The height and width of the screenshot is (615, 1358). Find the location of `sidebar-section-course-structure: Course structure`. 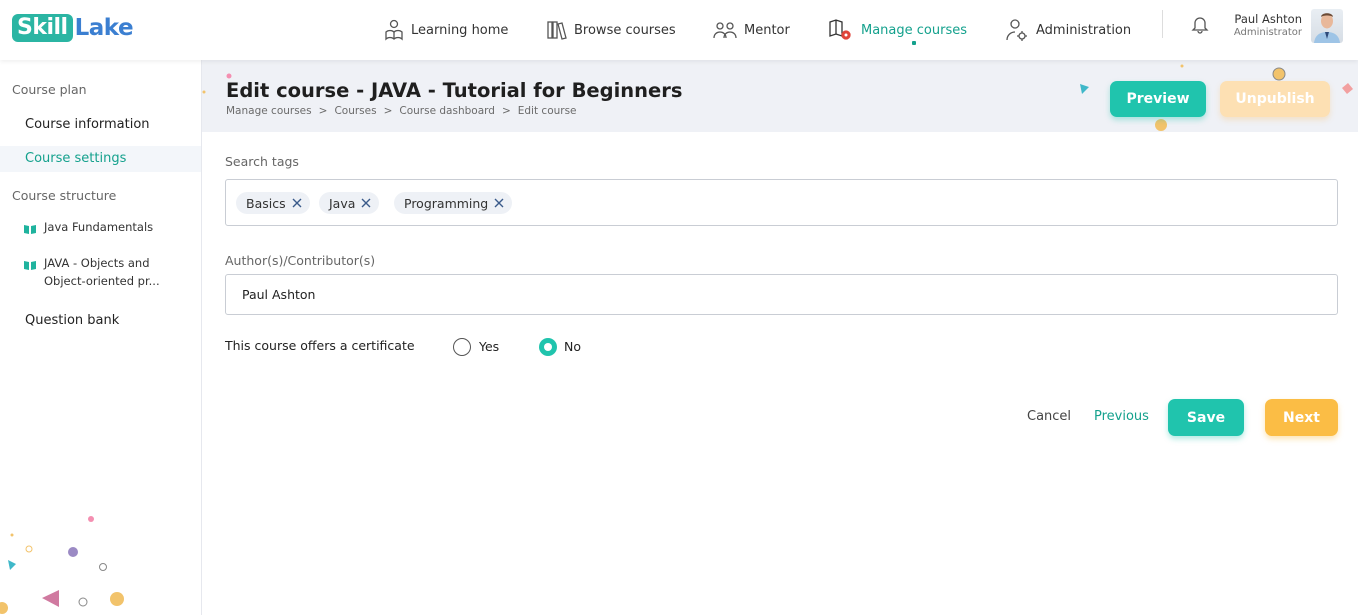

sidebar-section-course-structure: Course structure is located at coordinates (64, 195).